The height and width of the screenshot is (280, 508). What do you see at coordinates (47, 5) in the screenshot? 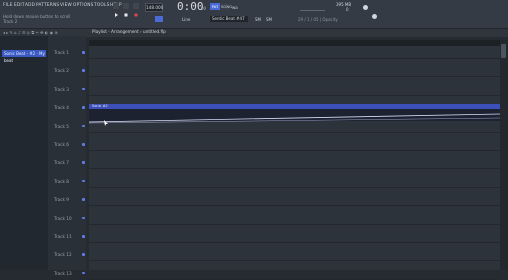
I see `menu-patterns: PATTERNS` at bounding box center [47, 5].